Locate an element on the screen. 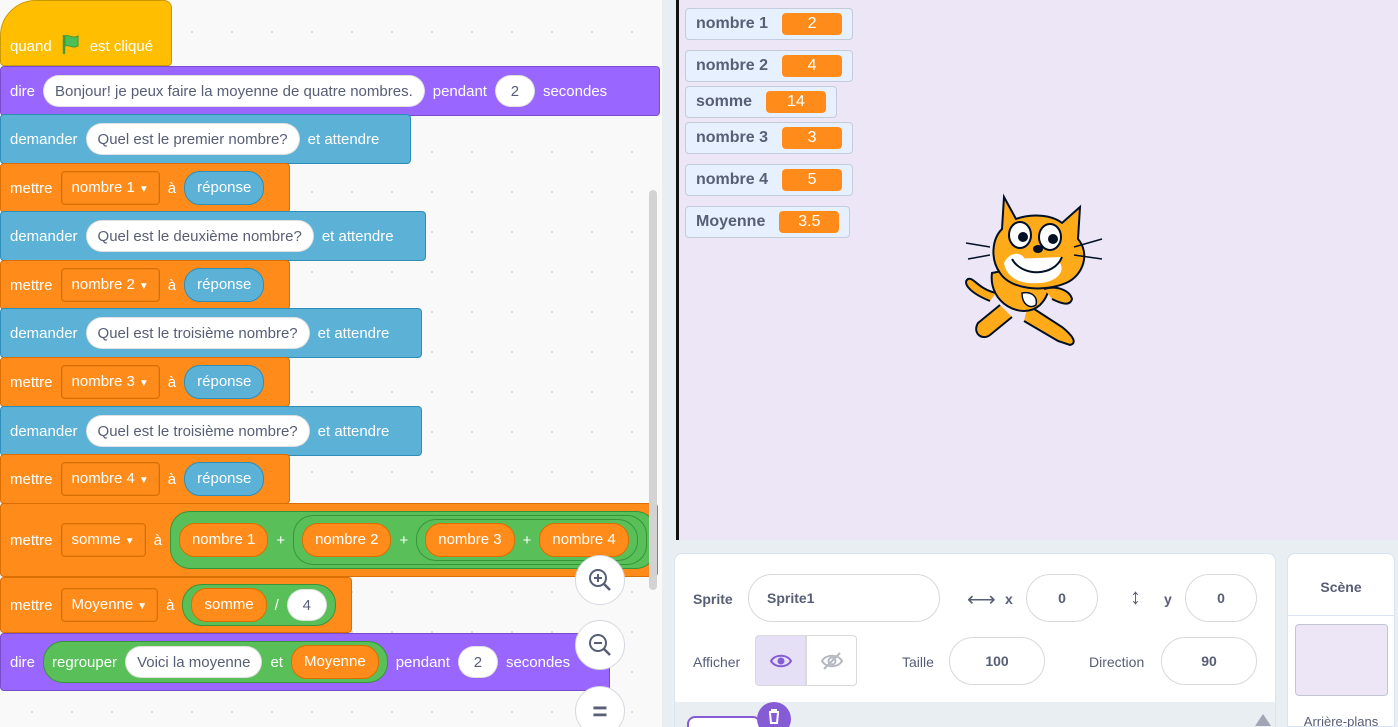 The image size is (1398, 727). variable-dropdown: Moyenne ▼ is located at coordinates (109, 605).